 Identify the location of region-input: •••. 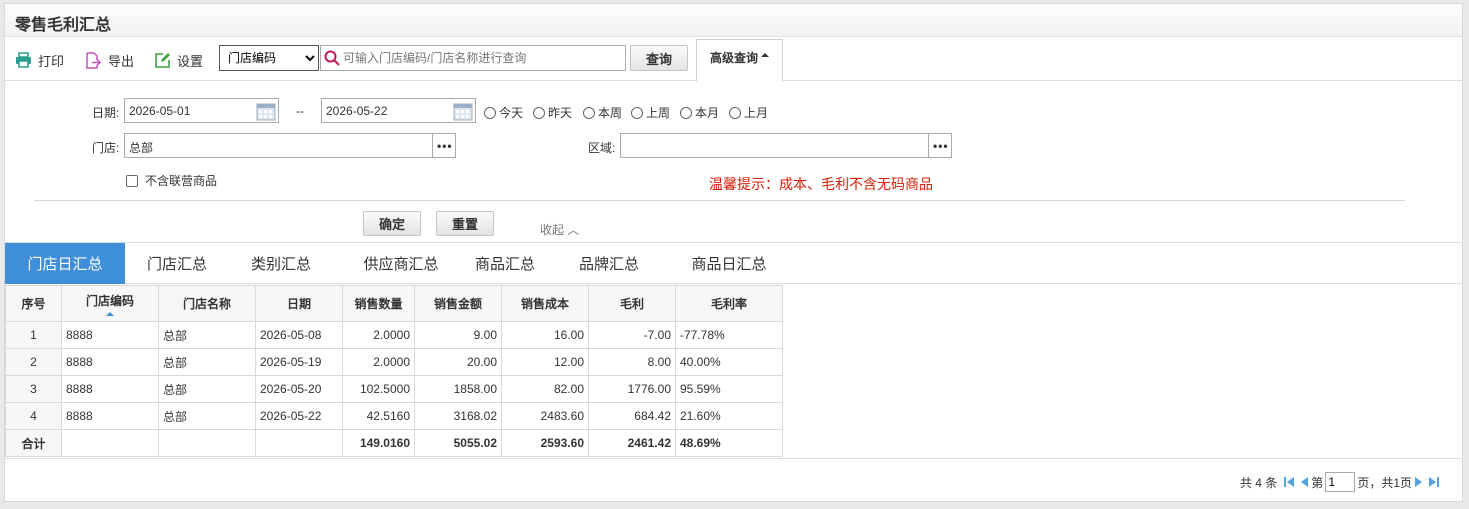
(786, 145).